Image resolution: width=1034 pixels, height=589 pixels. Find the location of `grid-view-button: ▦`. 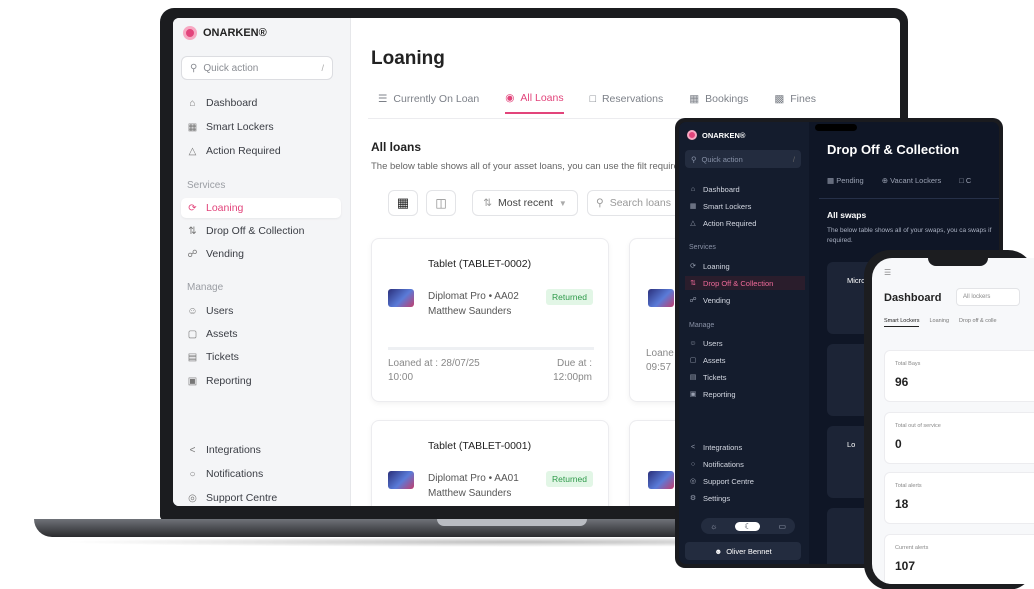

grid-view-button: ▦ is located at coordinates (403, 203).